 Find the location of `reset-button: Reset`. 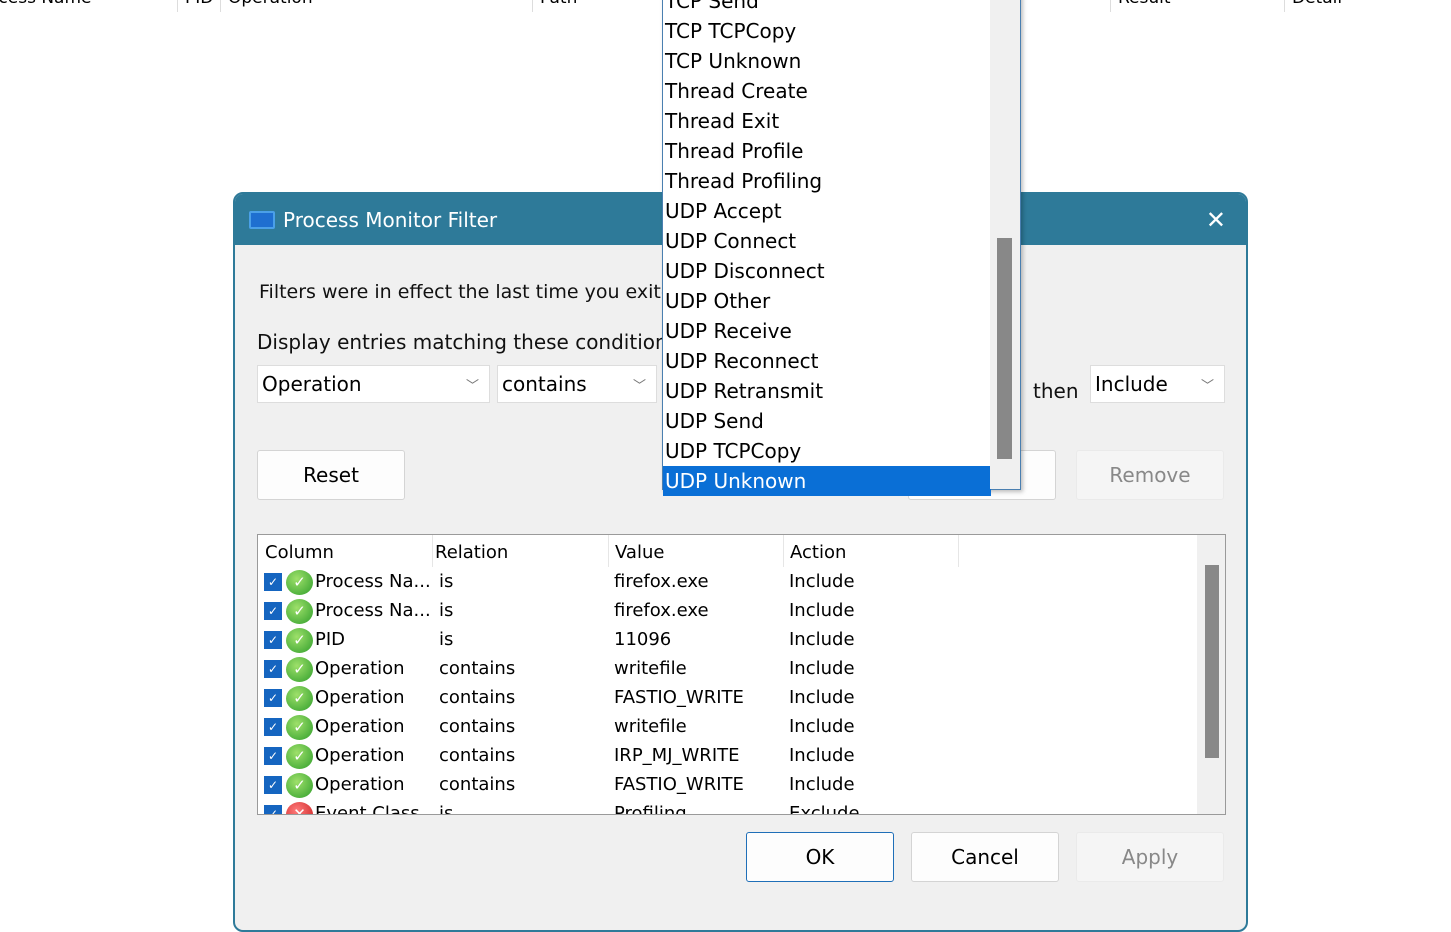

reset-button: Reset is located at coordinates (331, 475).